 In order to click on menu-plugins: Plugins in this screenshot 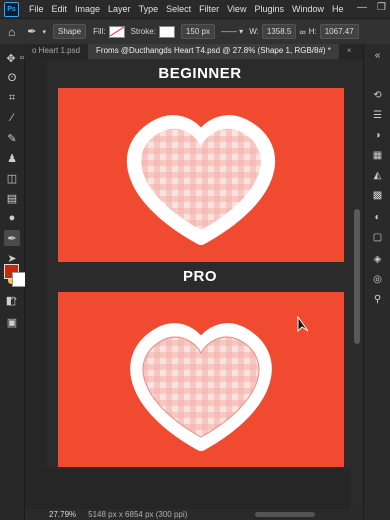, I will do `click(269, 9)`.